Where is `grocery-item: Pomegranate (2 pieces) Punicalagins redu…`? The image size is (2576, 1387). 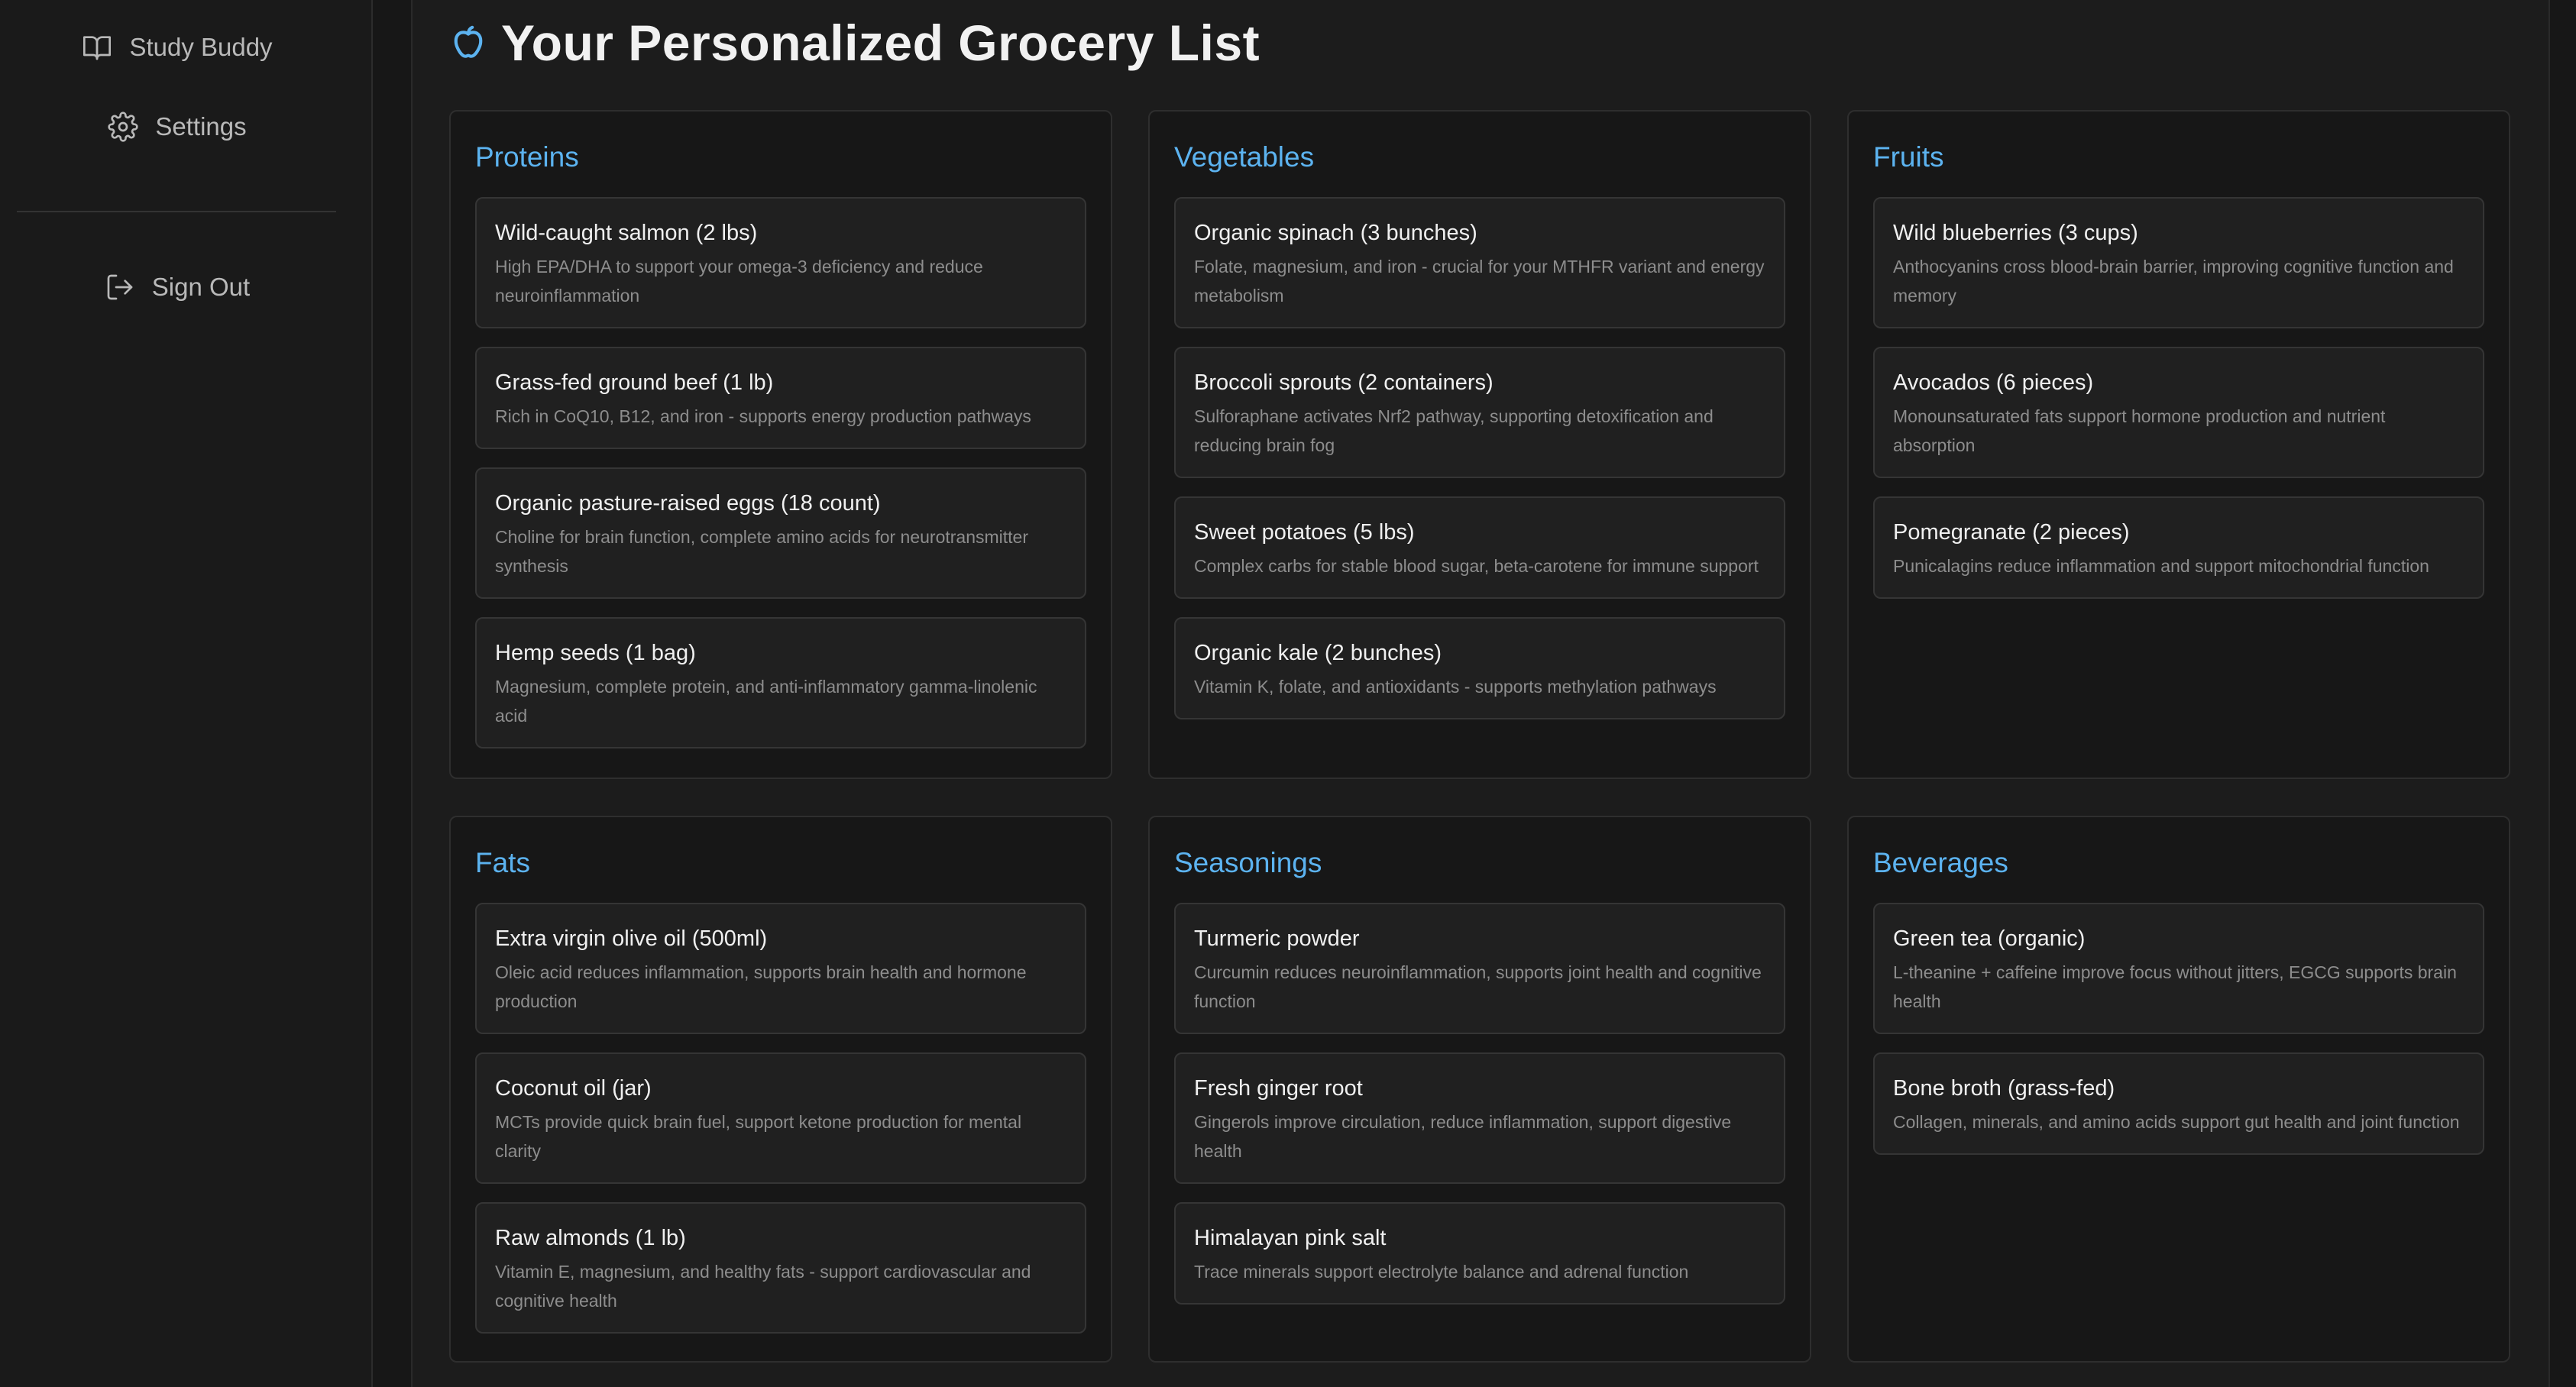
grocery-item: Pomegranate (2 pieces) Punicalagins redu… is located at coordinates (2178, 547).